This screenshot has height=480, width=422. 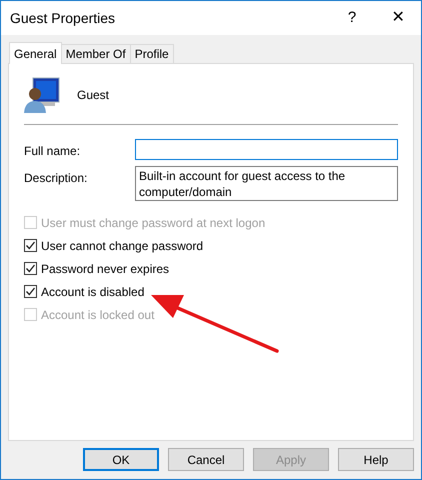 What do you see at coordinates (42, 95) in the screenshot?
I see `user-computer-icon` at bounding box center [42, 95].